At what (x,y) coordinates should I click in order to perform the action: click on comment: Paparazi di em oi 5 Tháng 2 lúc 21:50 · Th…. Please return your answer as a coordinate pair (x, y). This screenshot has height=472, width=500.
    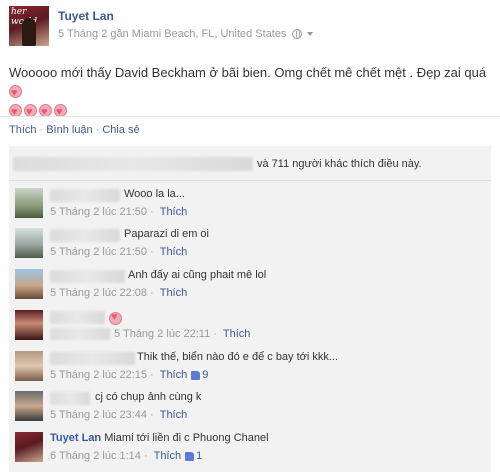
    Looking at the image, I should click on (250, 246).